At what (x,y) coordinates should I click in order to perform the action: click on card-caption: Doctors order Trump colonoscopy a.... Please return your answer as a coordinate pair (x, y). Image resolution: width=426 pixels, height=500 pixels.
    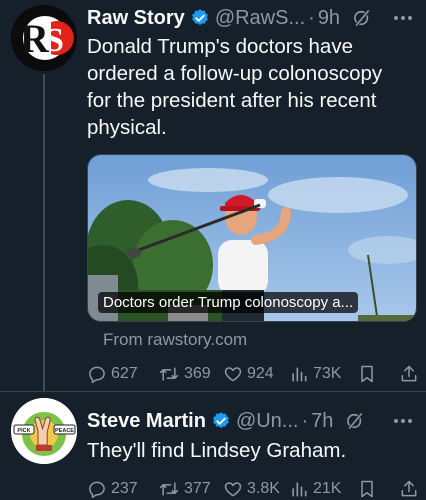
    Looking at the image, I should click on (228, 302).